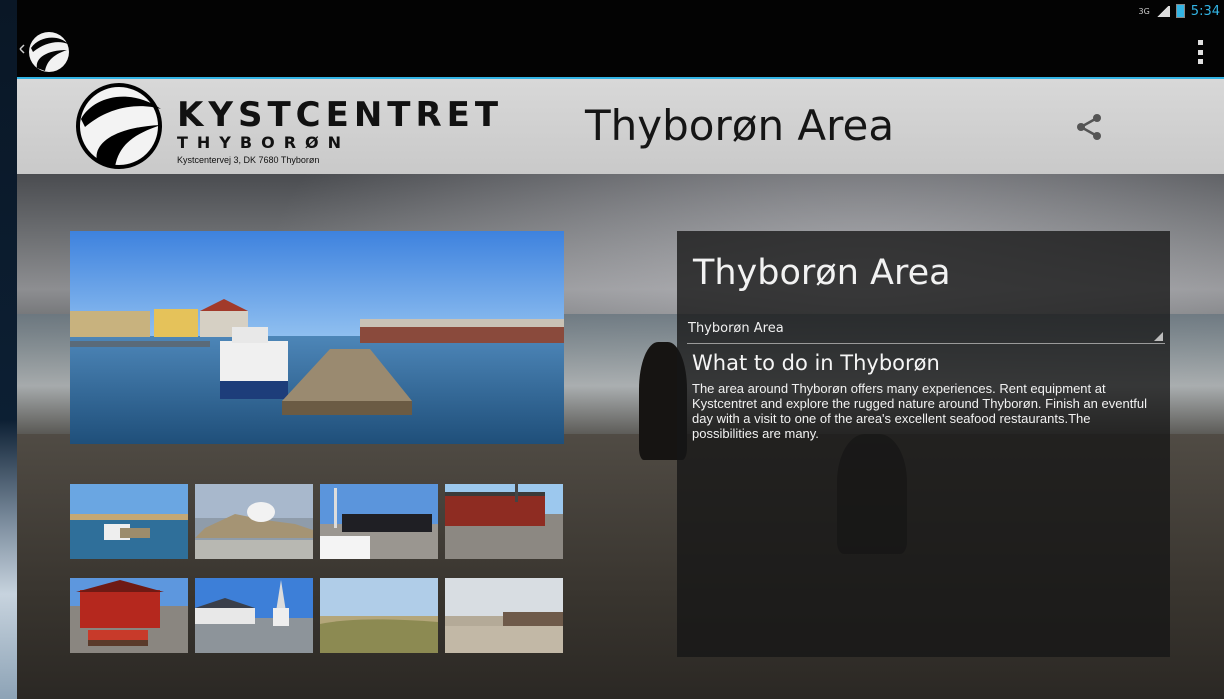 The width and height of the screenshot is (1224, 699). What do you see at coordinates (1162, 11) in the screenshot?
I see `signal-icon` at bounding box center [1162, 11].